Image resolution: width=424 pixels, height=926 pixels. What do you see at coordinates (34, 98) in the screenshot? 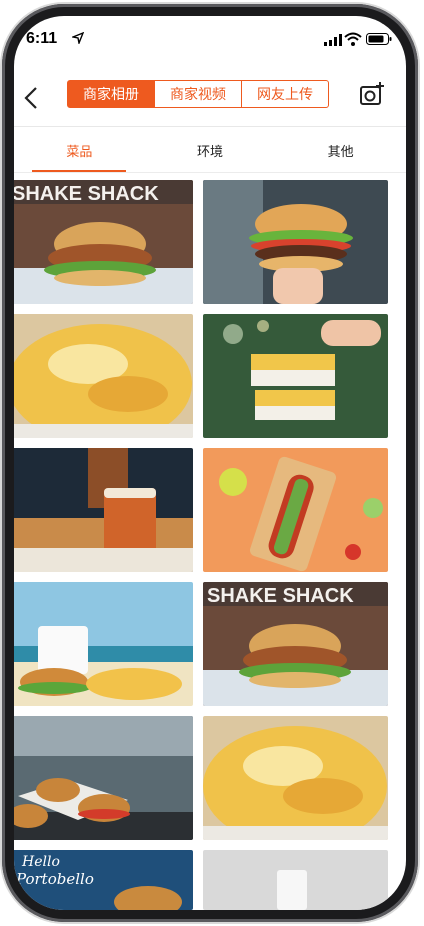
I see `back-chevron-icon` at bounding box center [34, 98].